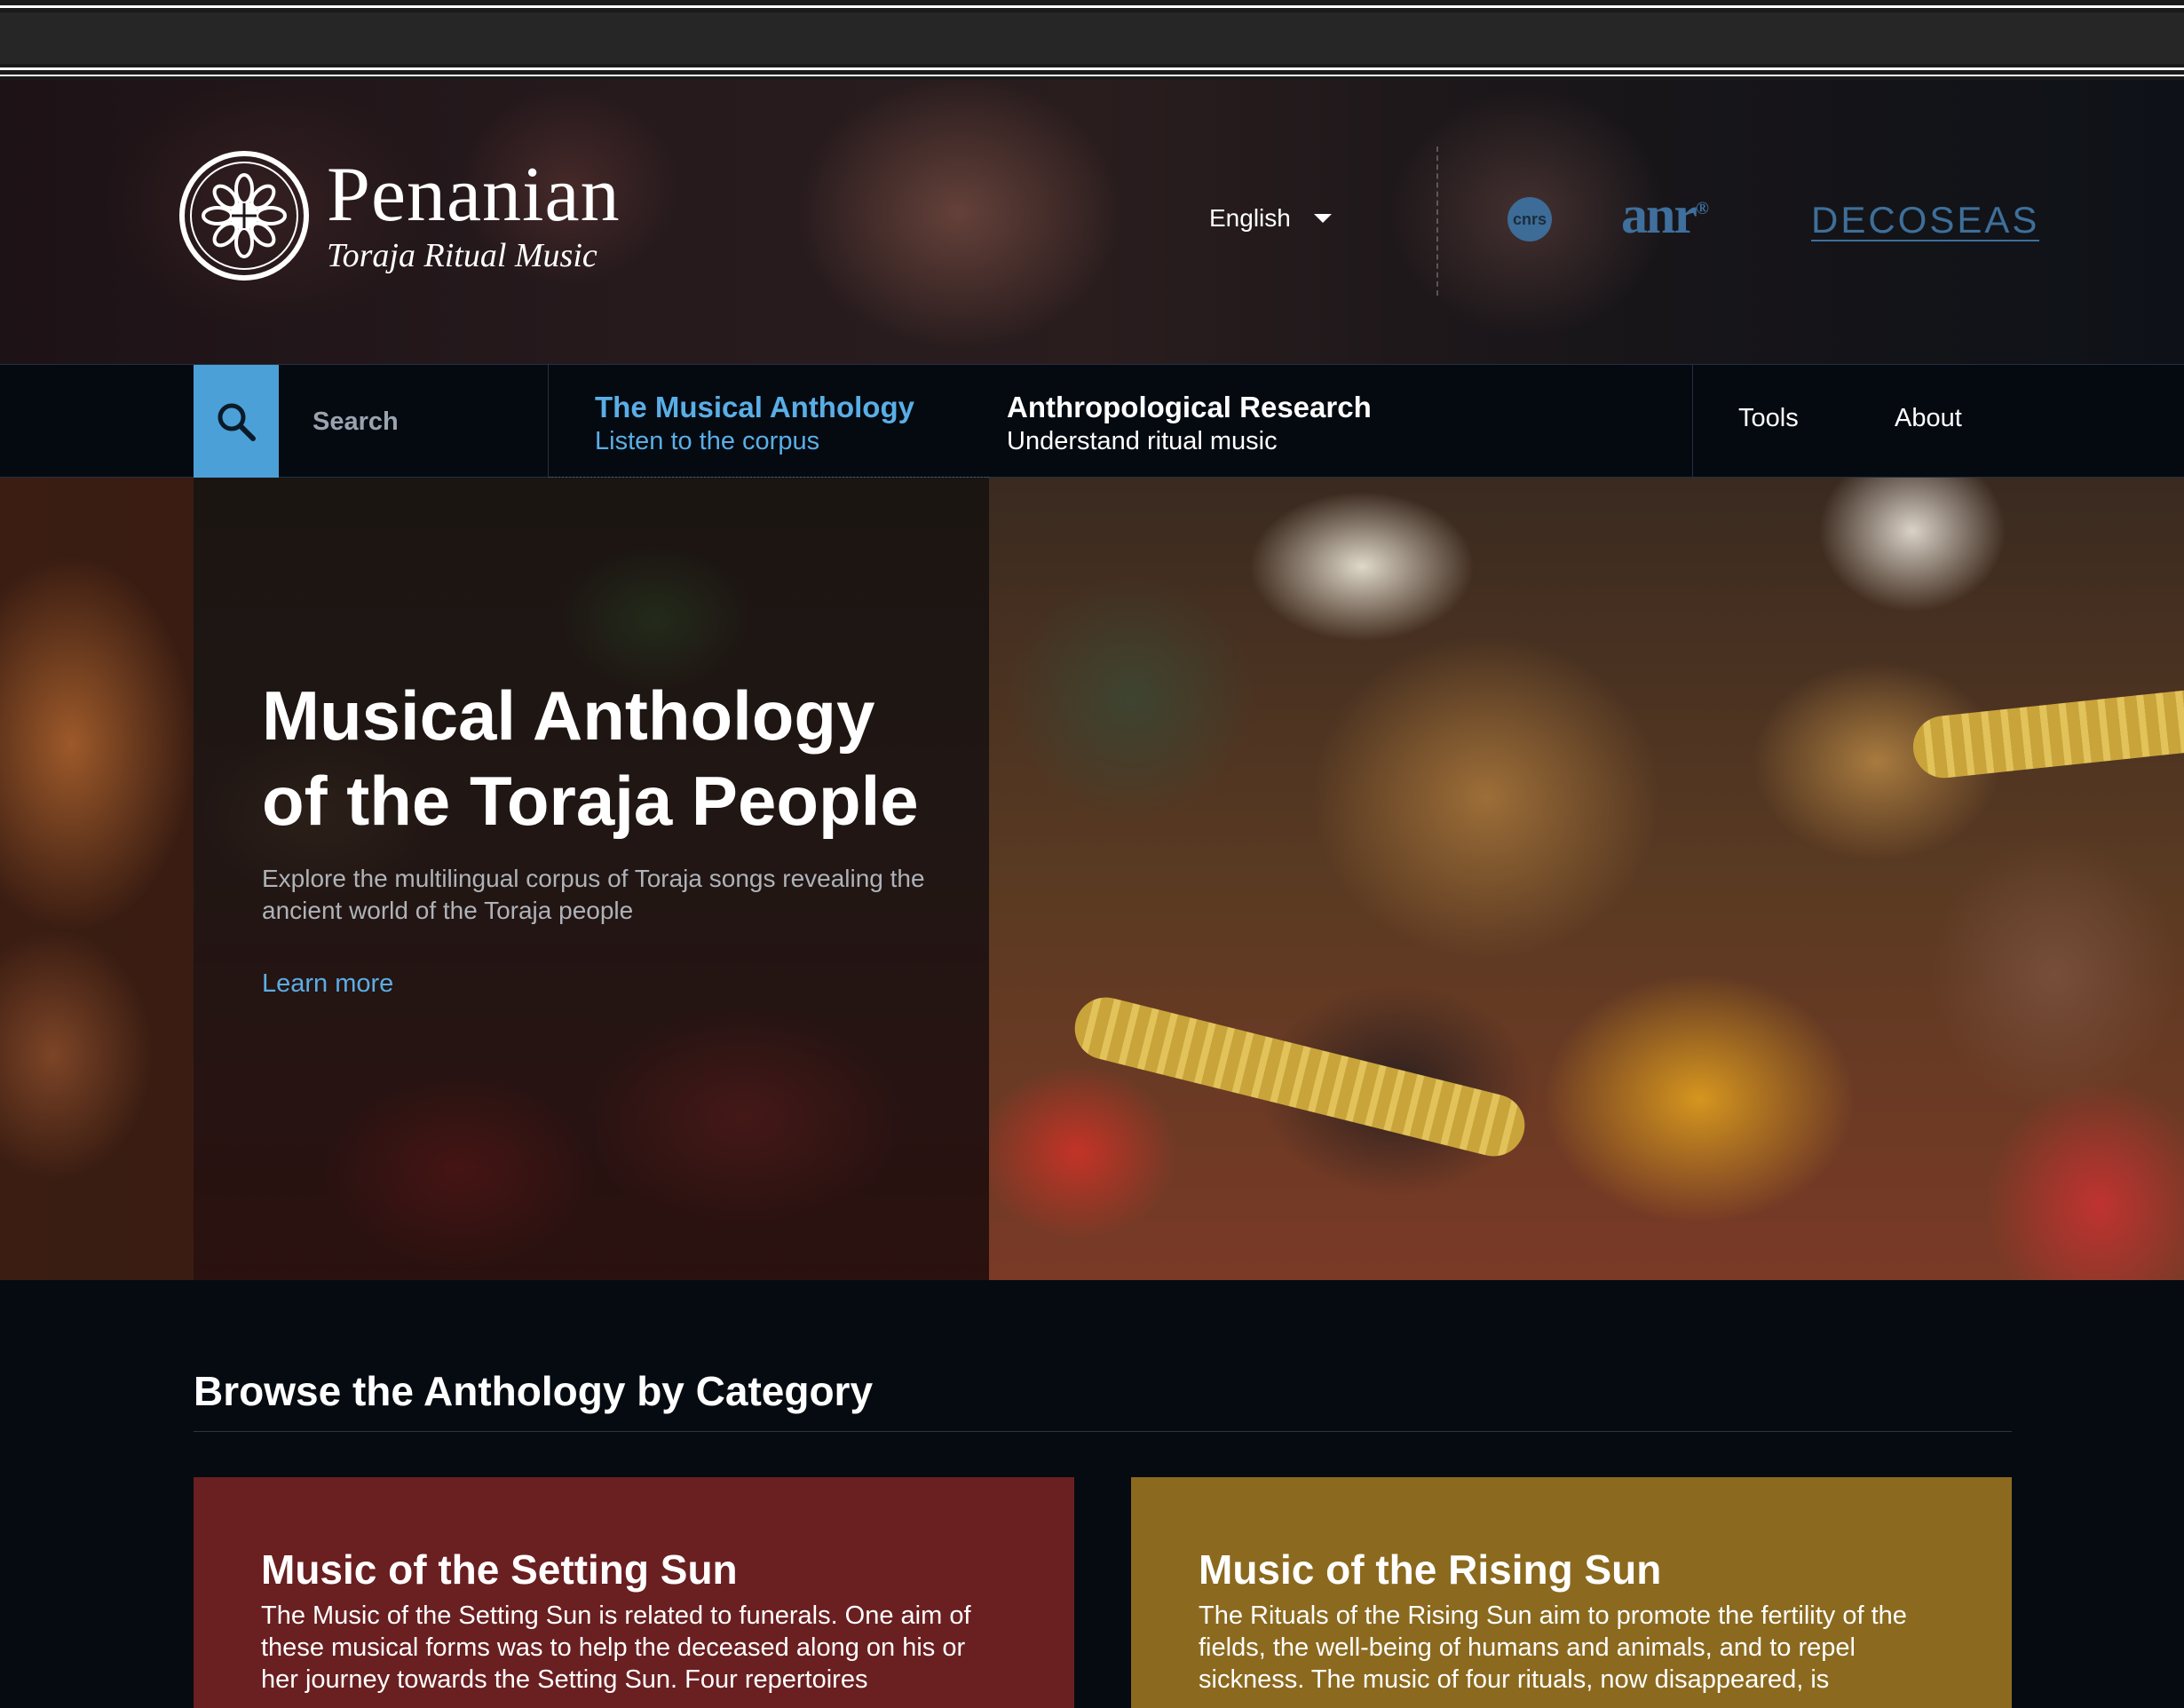 Image resolution: width=2184 pixels, height=1708 pixels. What do you see at coordinates (419, 422) in the screenshot?
I see `search-input` at bounding box center [419, 422].